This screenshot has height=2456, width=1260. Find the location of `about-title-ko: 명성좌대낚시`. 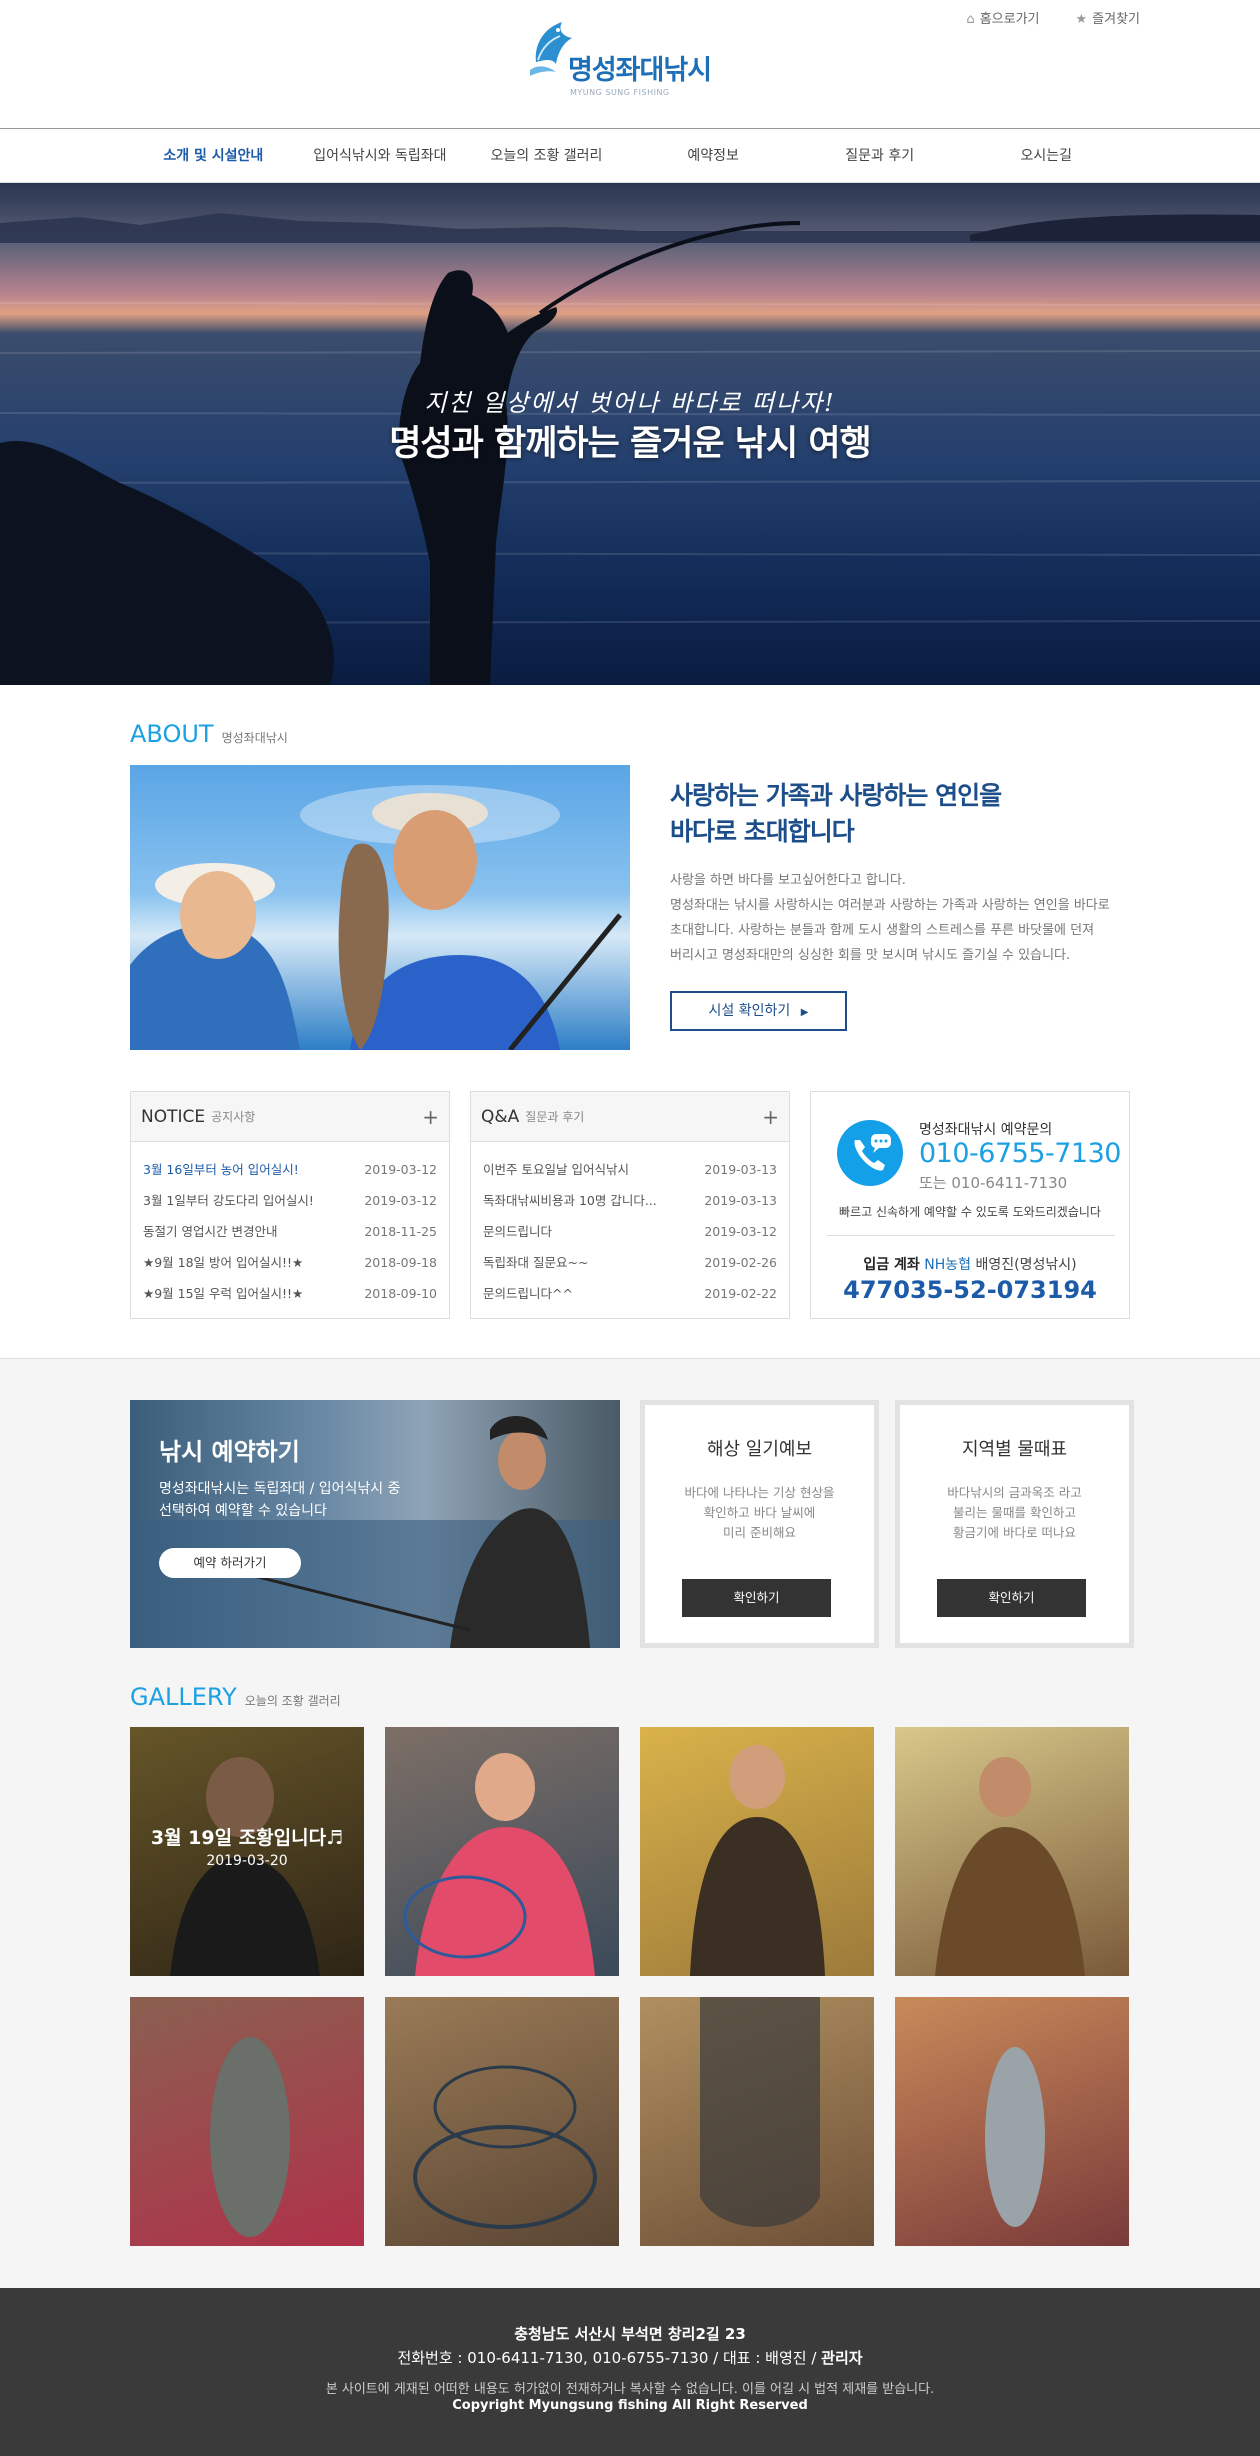

about-title-ko: 명성좌대낚시 is located at coordinates (254, 738).